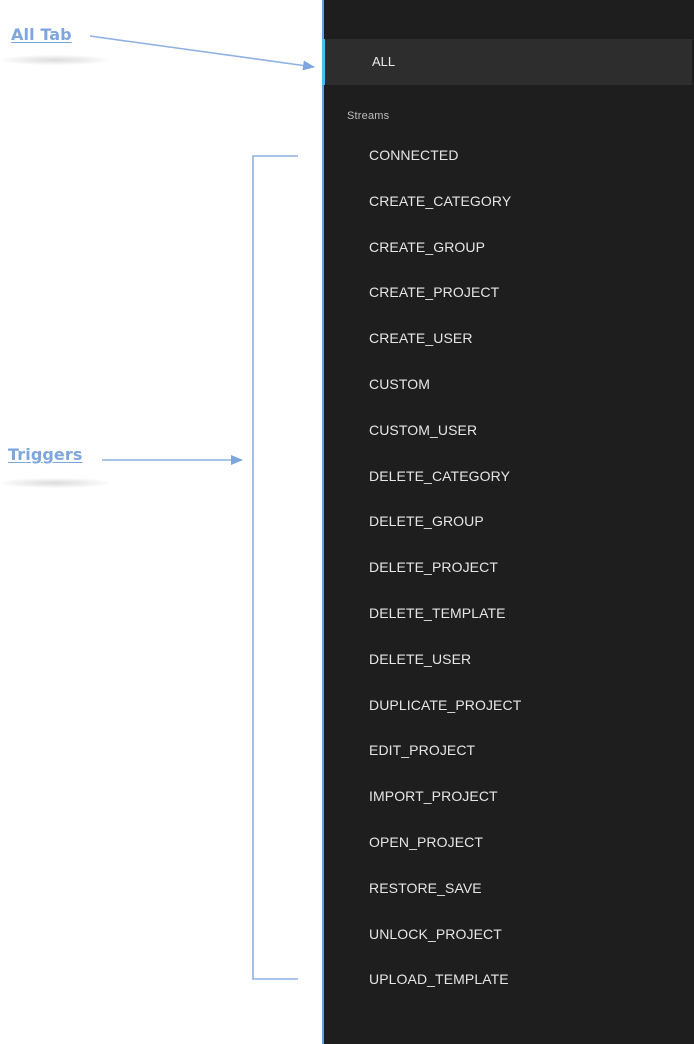 The height and width of the screenshot is (1044, 694). What do you see at coordinates (433, 796) in the screenshot?
I see `stream-item-label: IMPORT_PROJECT` at bounding box center [433, 796].